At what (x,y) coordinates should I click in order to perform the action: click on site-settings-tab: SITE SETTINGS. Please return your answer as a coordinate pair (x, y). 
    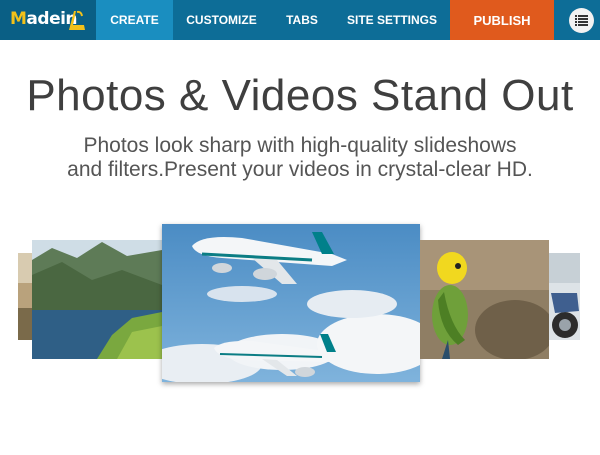
    Looking at the image, I should click on (392, 20).